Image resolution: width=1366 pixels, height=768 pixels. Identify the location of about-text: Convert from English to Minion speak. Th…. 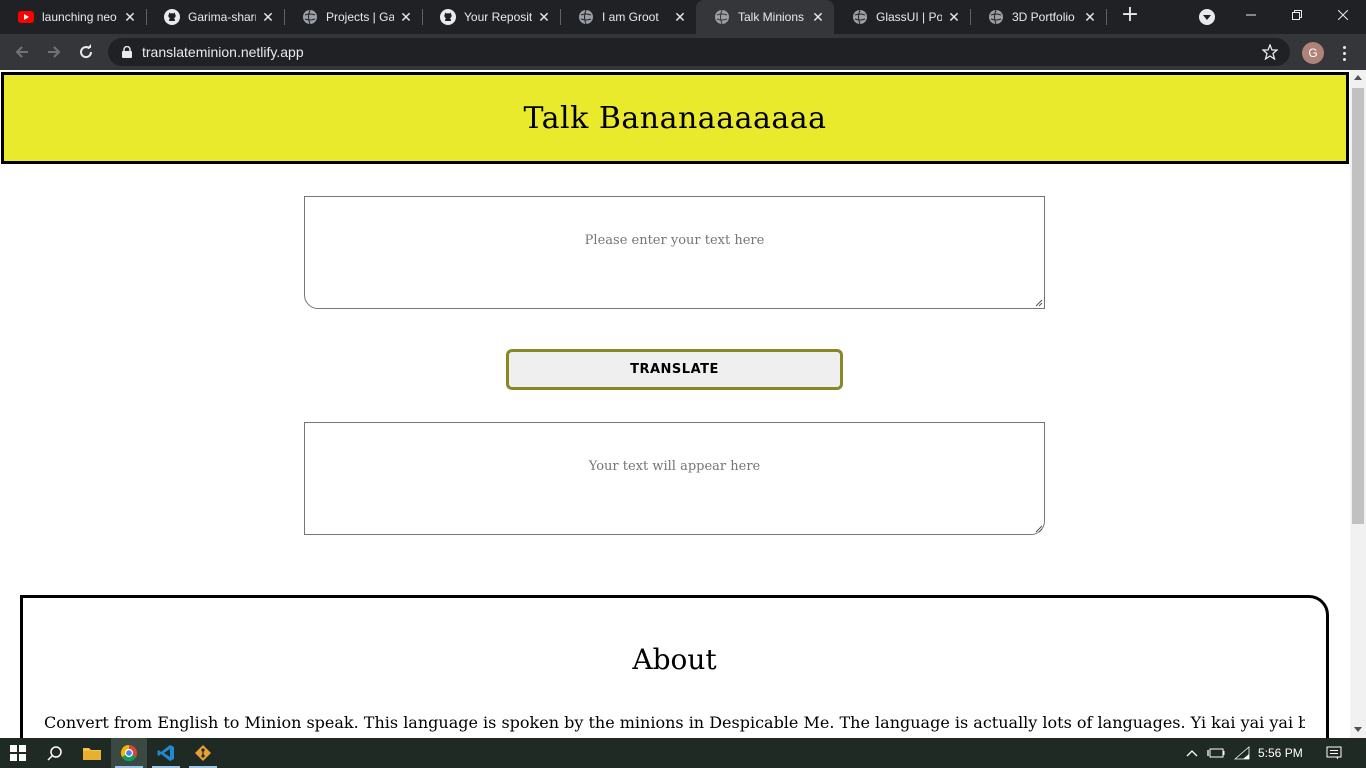
(674, 722).